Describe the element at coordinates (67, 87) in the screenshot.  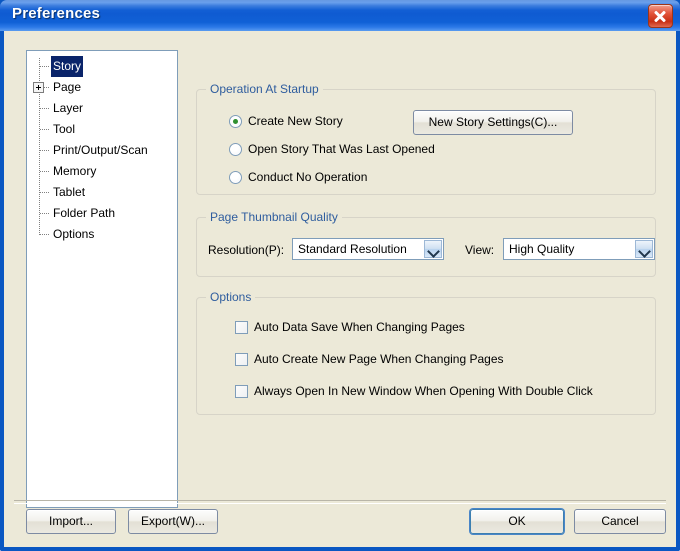
I see `tree-item-label: Page` at that location.